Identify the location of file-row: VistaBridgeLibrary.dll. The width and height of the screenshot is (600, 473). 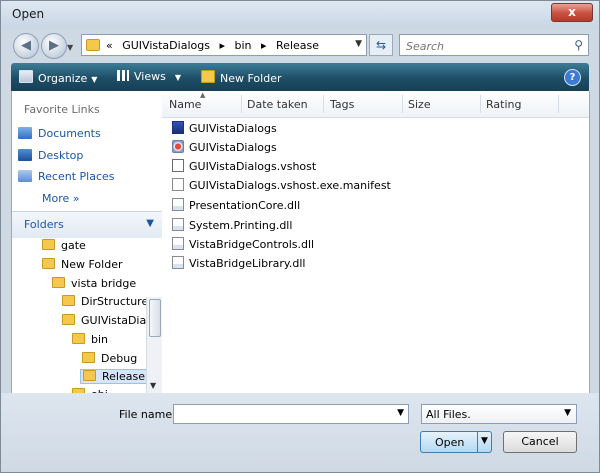
(238, 263).